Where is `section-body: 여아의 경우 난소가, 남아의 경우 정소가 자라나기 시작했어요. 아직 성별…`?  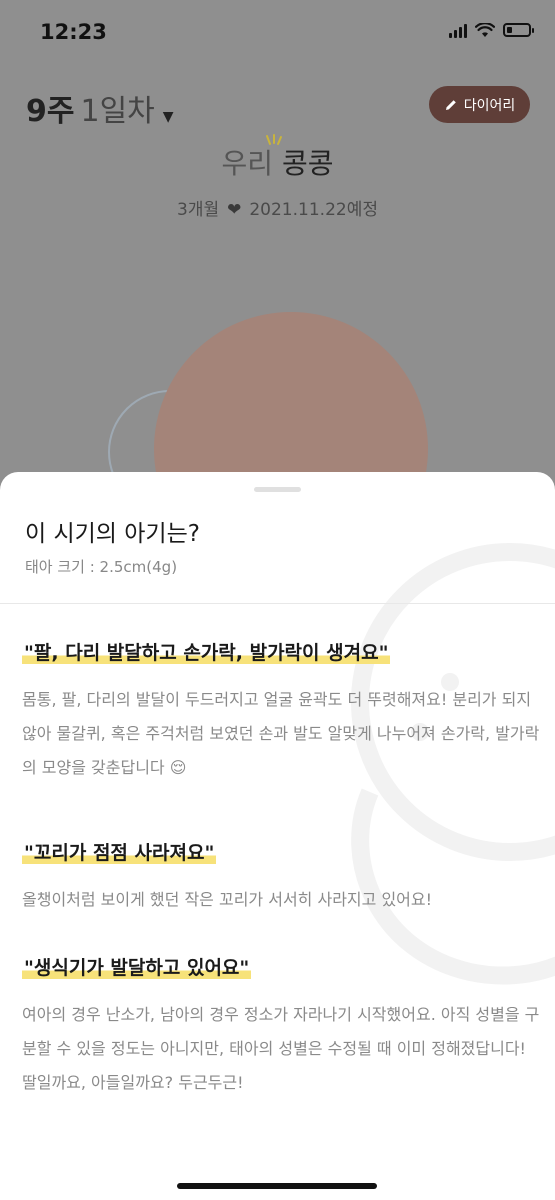
section-body: 여아의 경우 난소가, 남아의 경우 정소가 자라나기 시작했어요. 아직 성별… is located at coordinates (281, 1048).